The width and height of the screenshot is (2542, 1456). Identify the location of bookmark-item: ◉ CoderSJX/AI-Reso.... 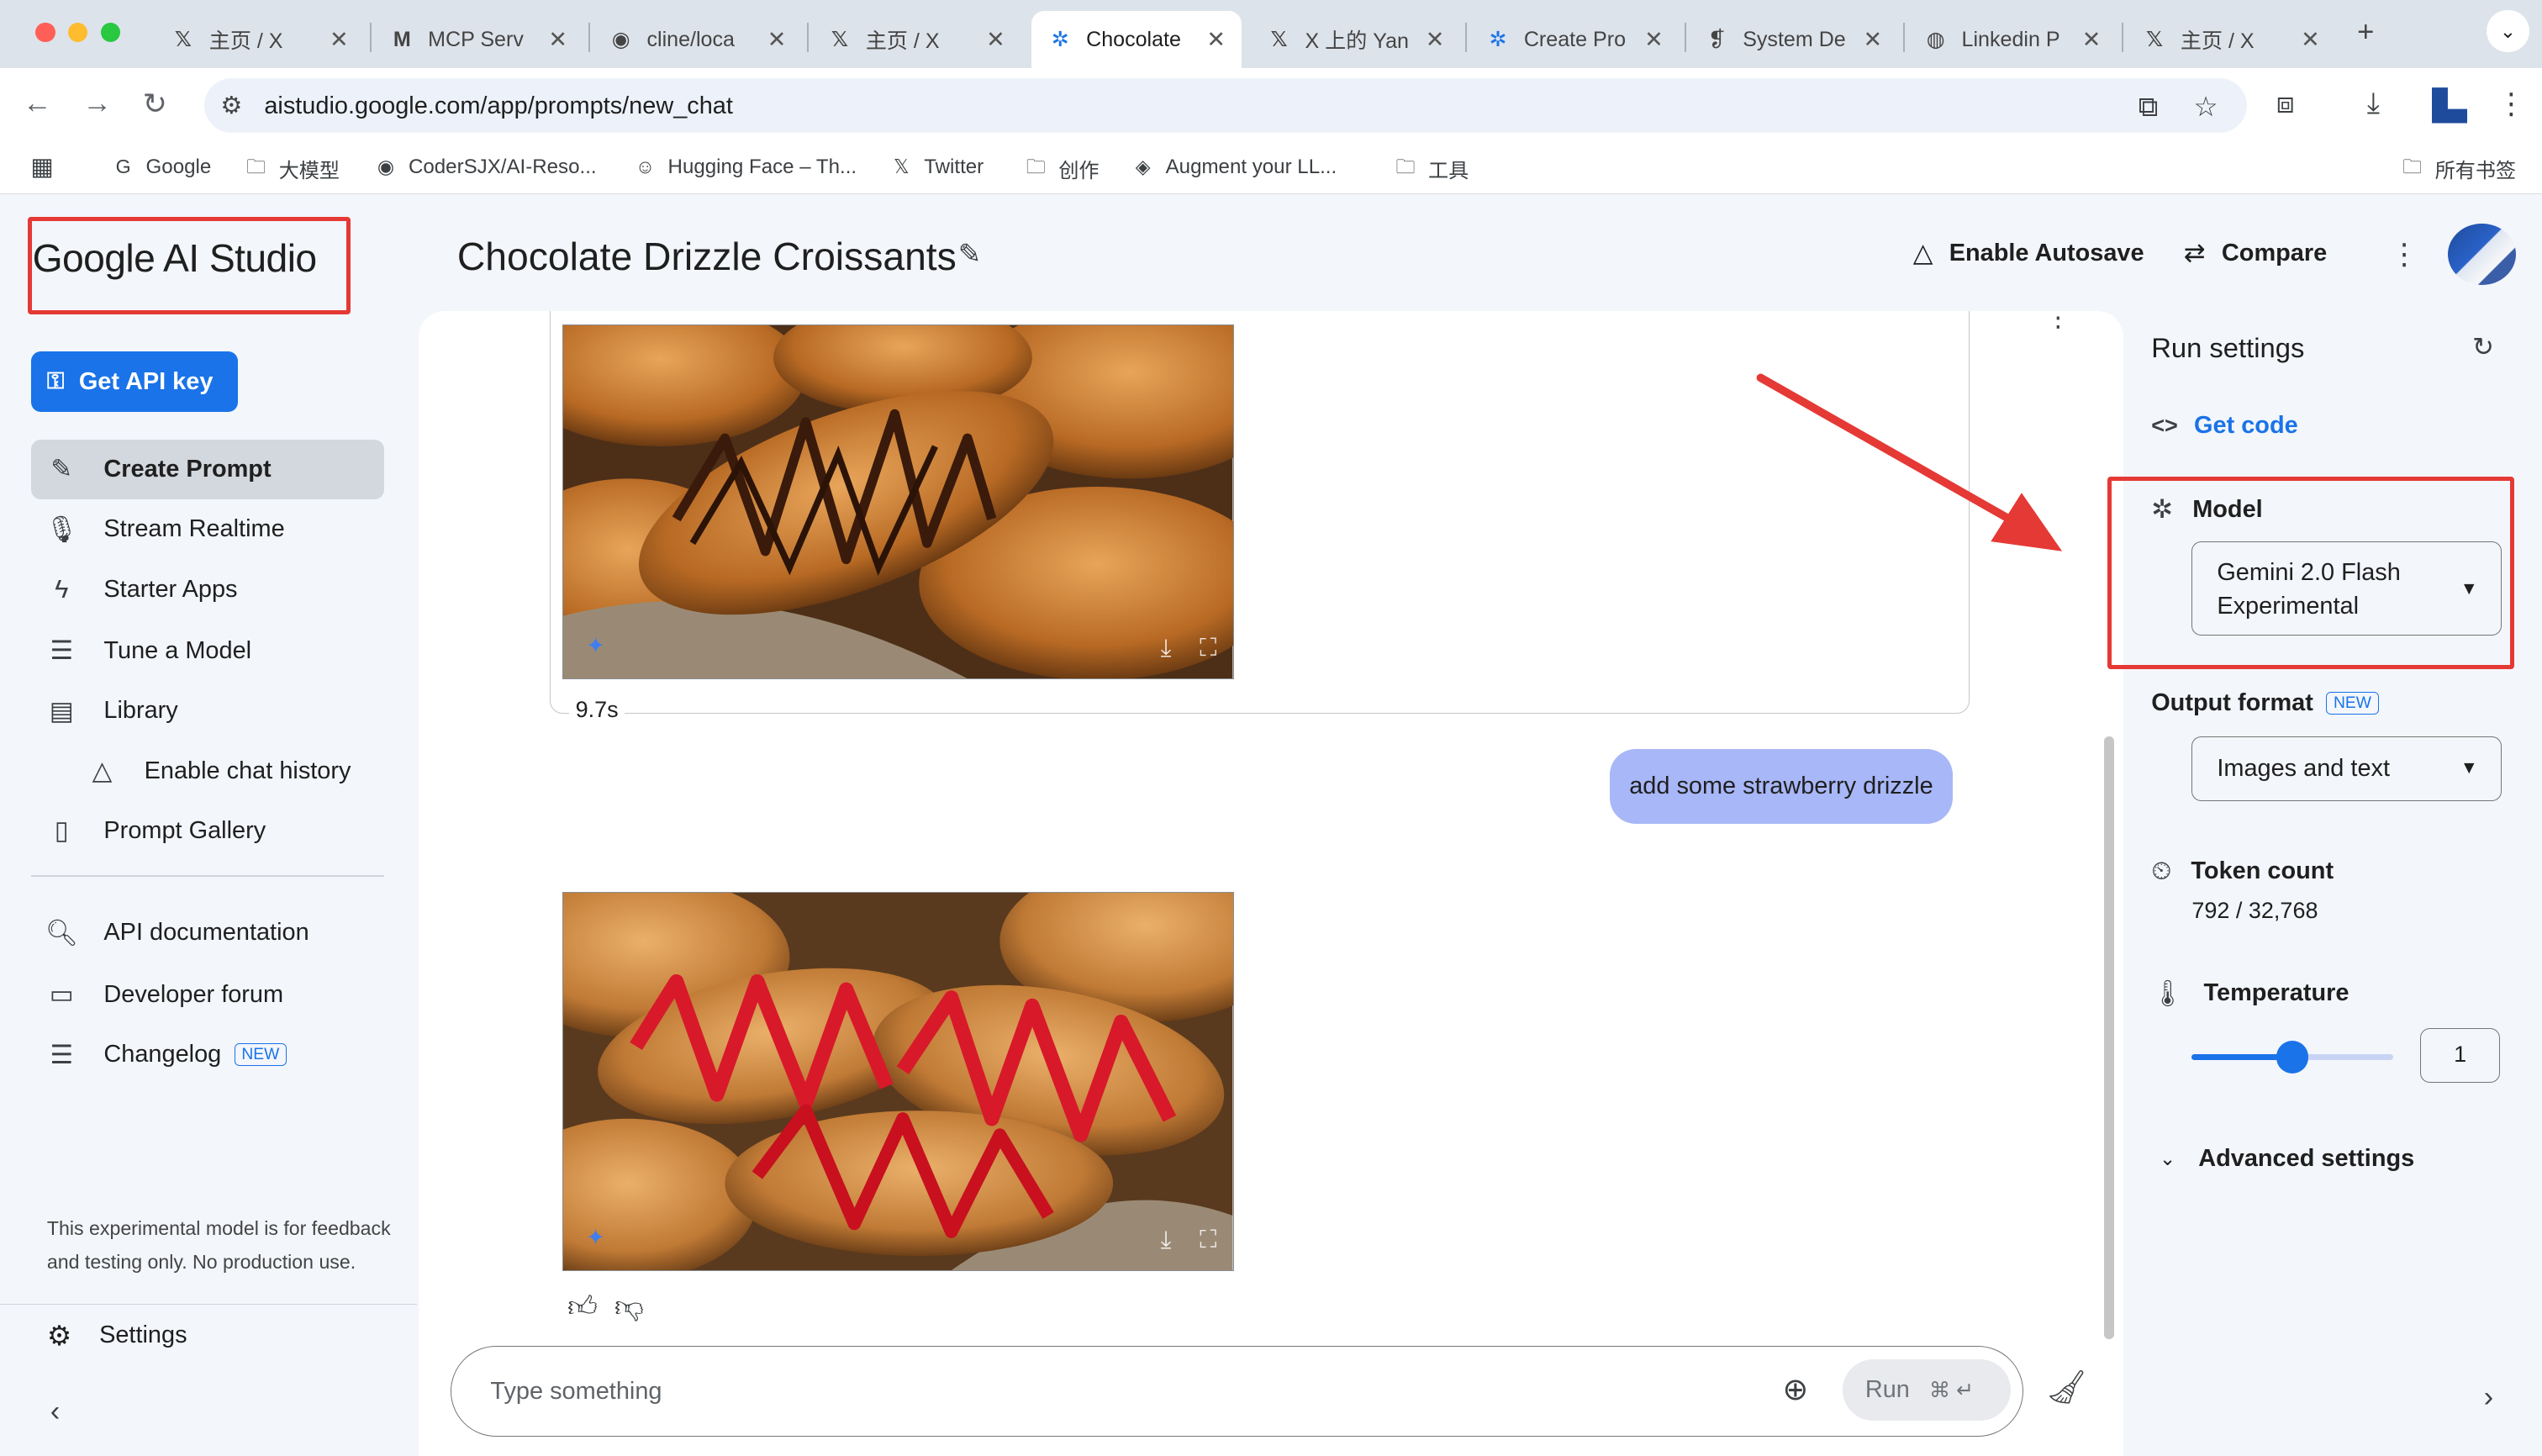
(485, 167).